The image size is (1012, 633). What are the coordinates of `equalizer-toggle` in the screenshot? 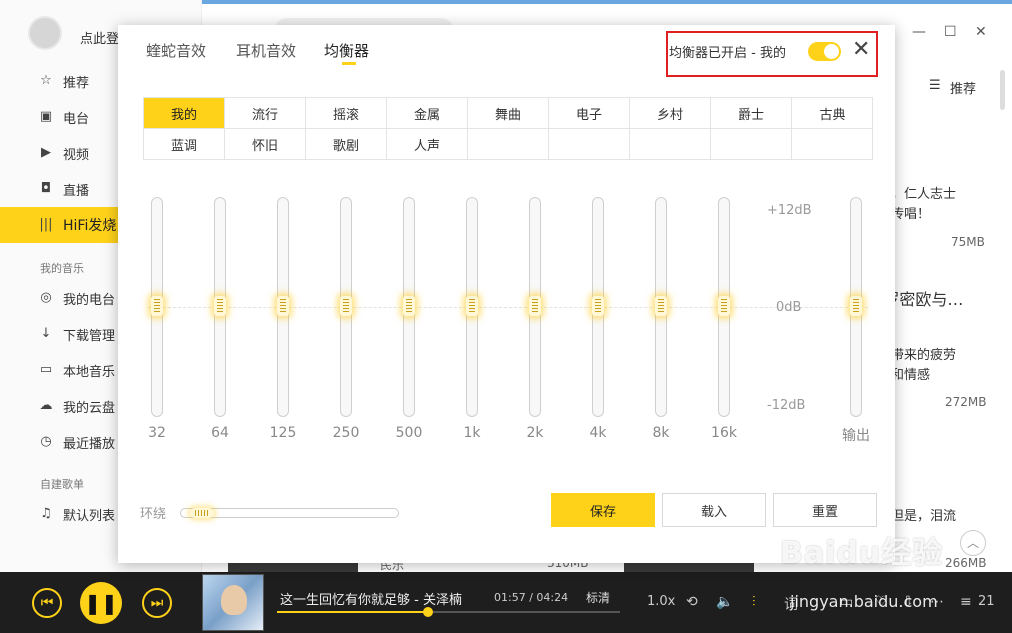 It's located at (824, 51).